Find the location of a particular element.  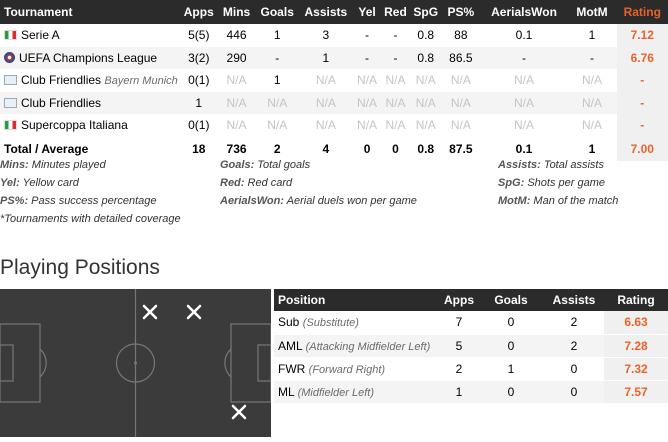

total-yel: 0 is located at coordinates (367, 148).